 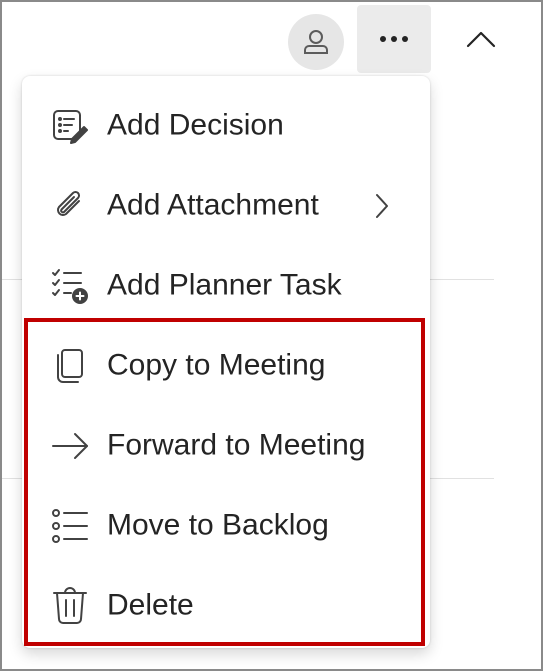 I want to click on planner-task-add-icon, so click(x=70, y=286).